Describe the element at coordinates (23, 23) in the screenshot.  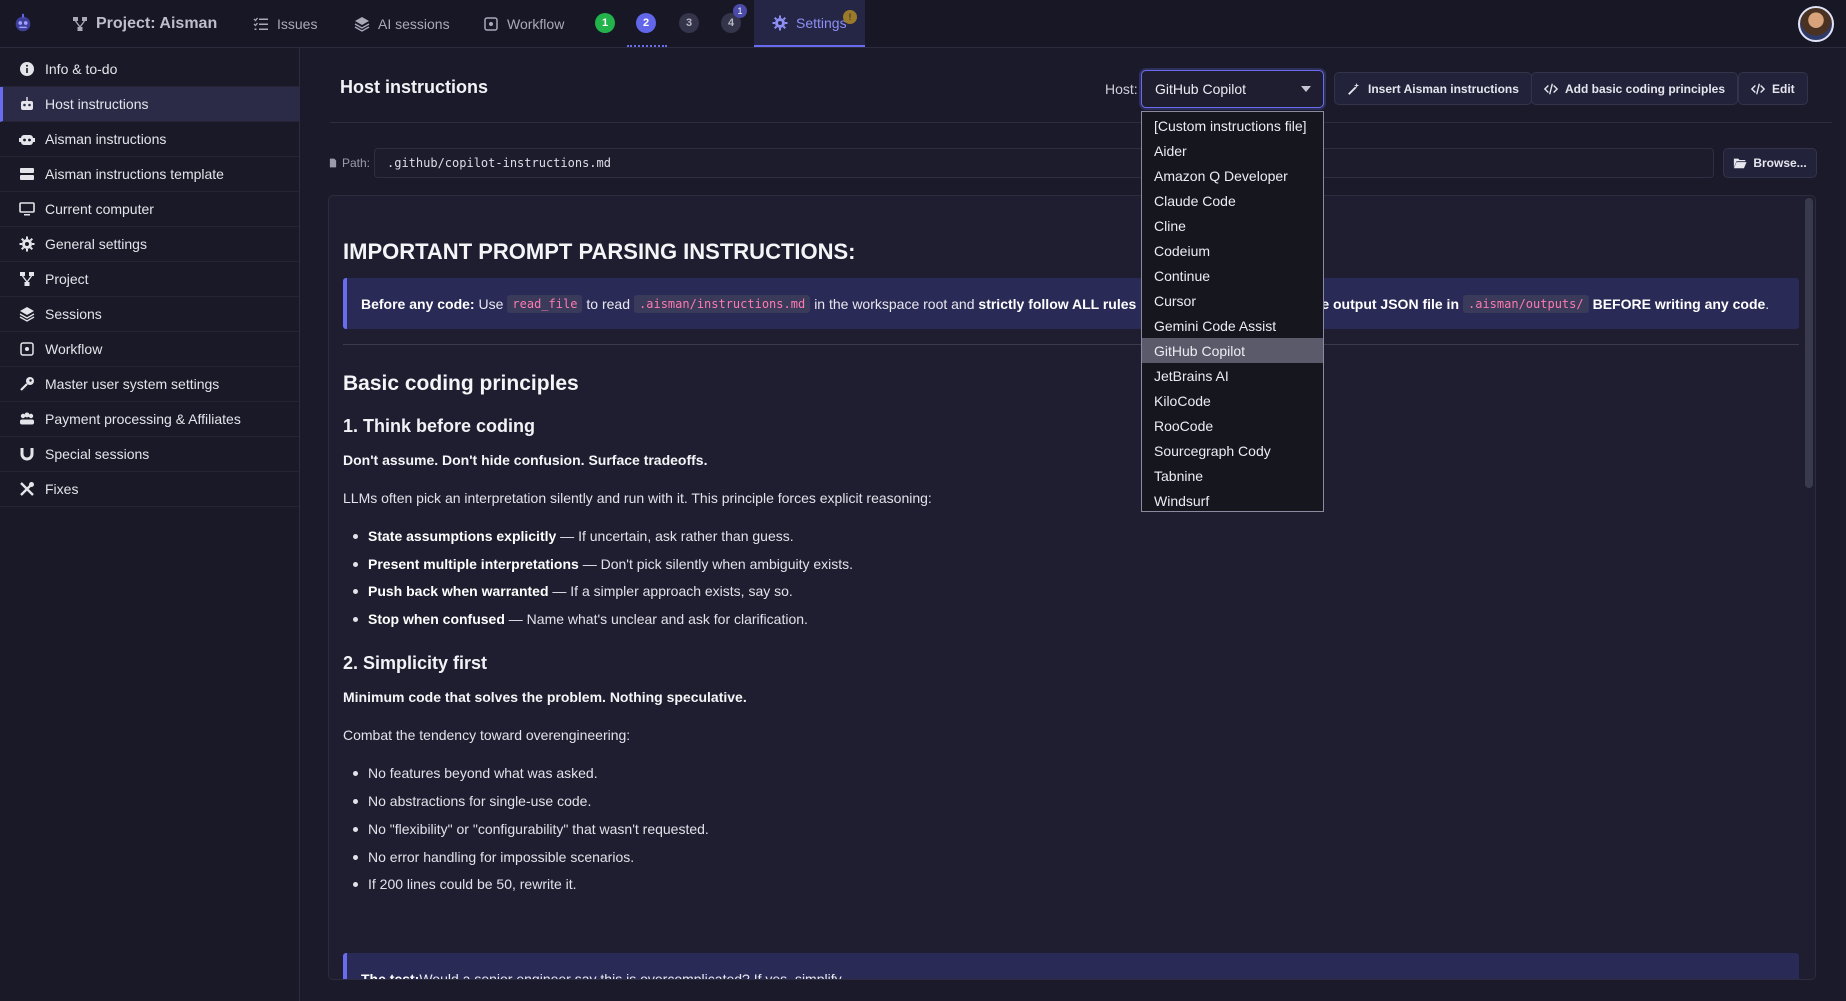
I see `app-logo-icon` at that location.